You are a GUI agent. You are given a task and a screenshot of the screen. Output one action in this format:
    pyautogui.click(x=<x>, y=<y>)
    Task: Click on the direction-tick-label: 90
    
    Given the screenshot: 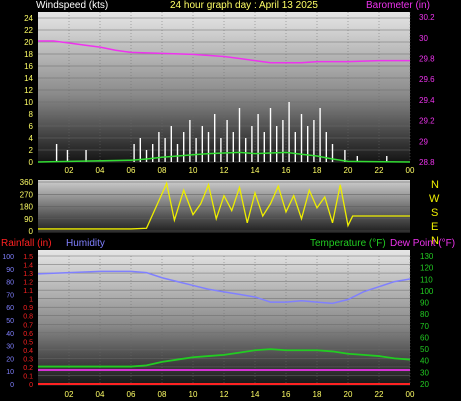 What is the action you would take?
    pyautogui.click(x=28, y=219)
    